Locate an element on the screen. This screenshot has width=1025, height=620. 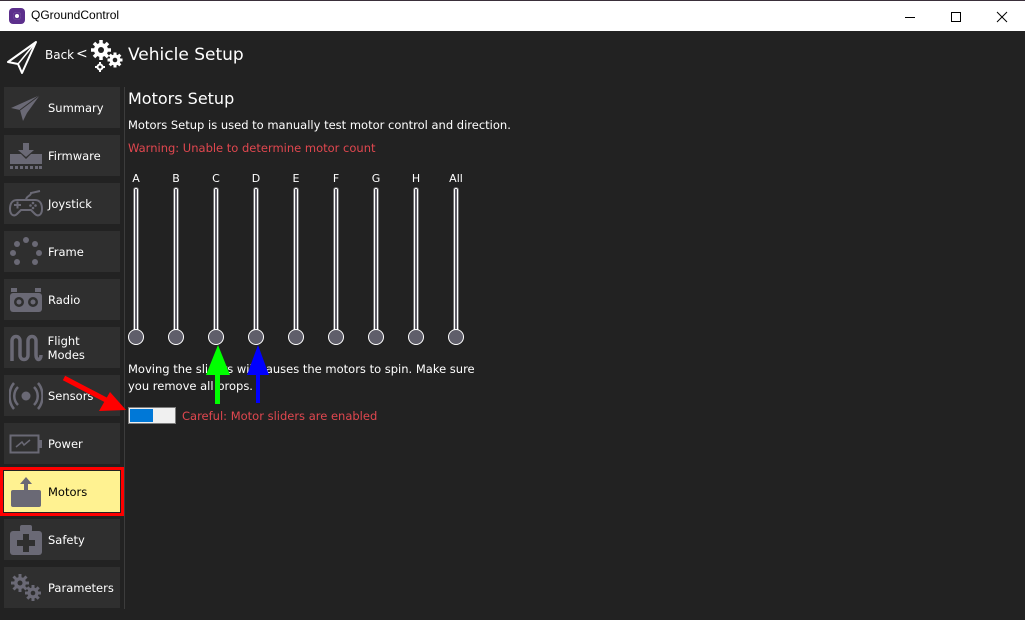
slider-label: C is located at coordinates (216, 178).